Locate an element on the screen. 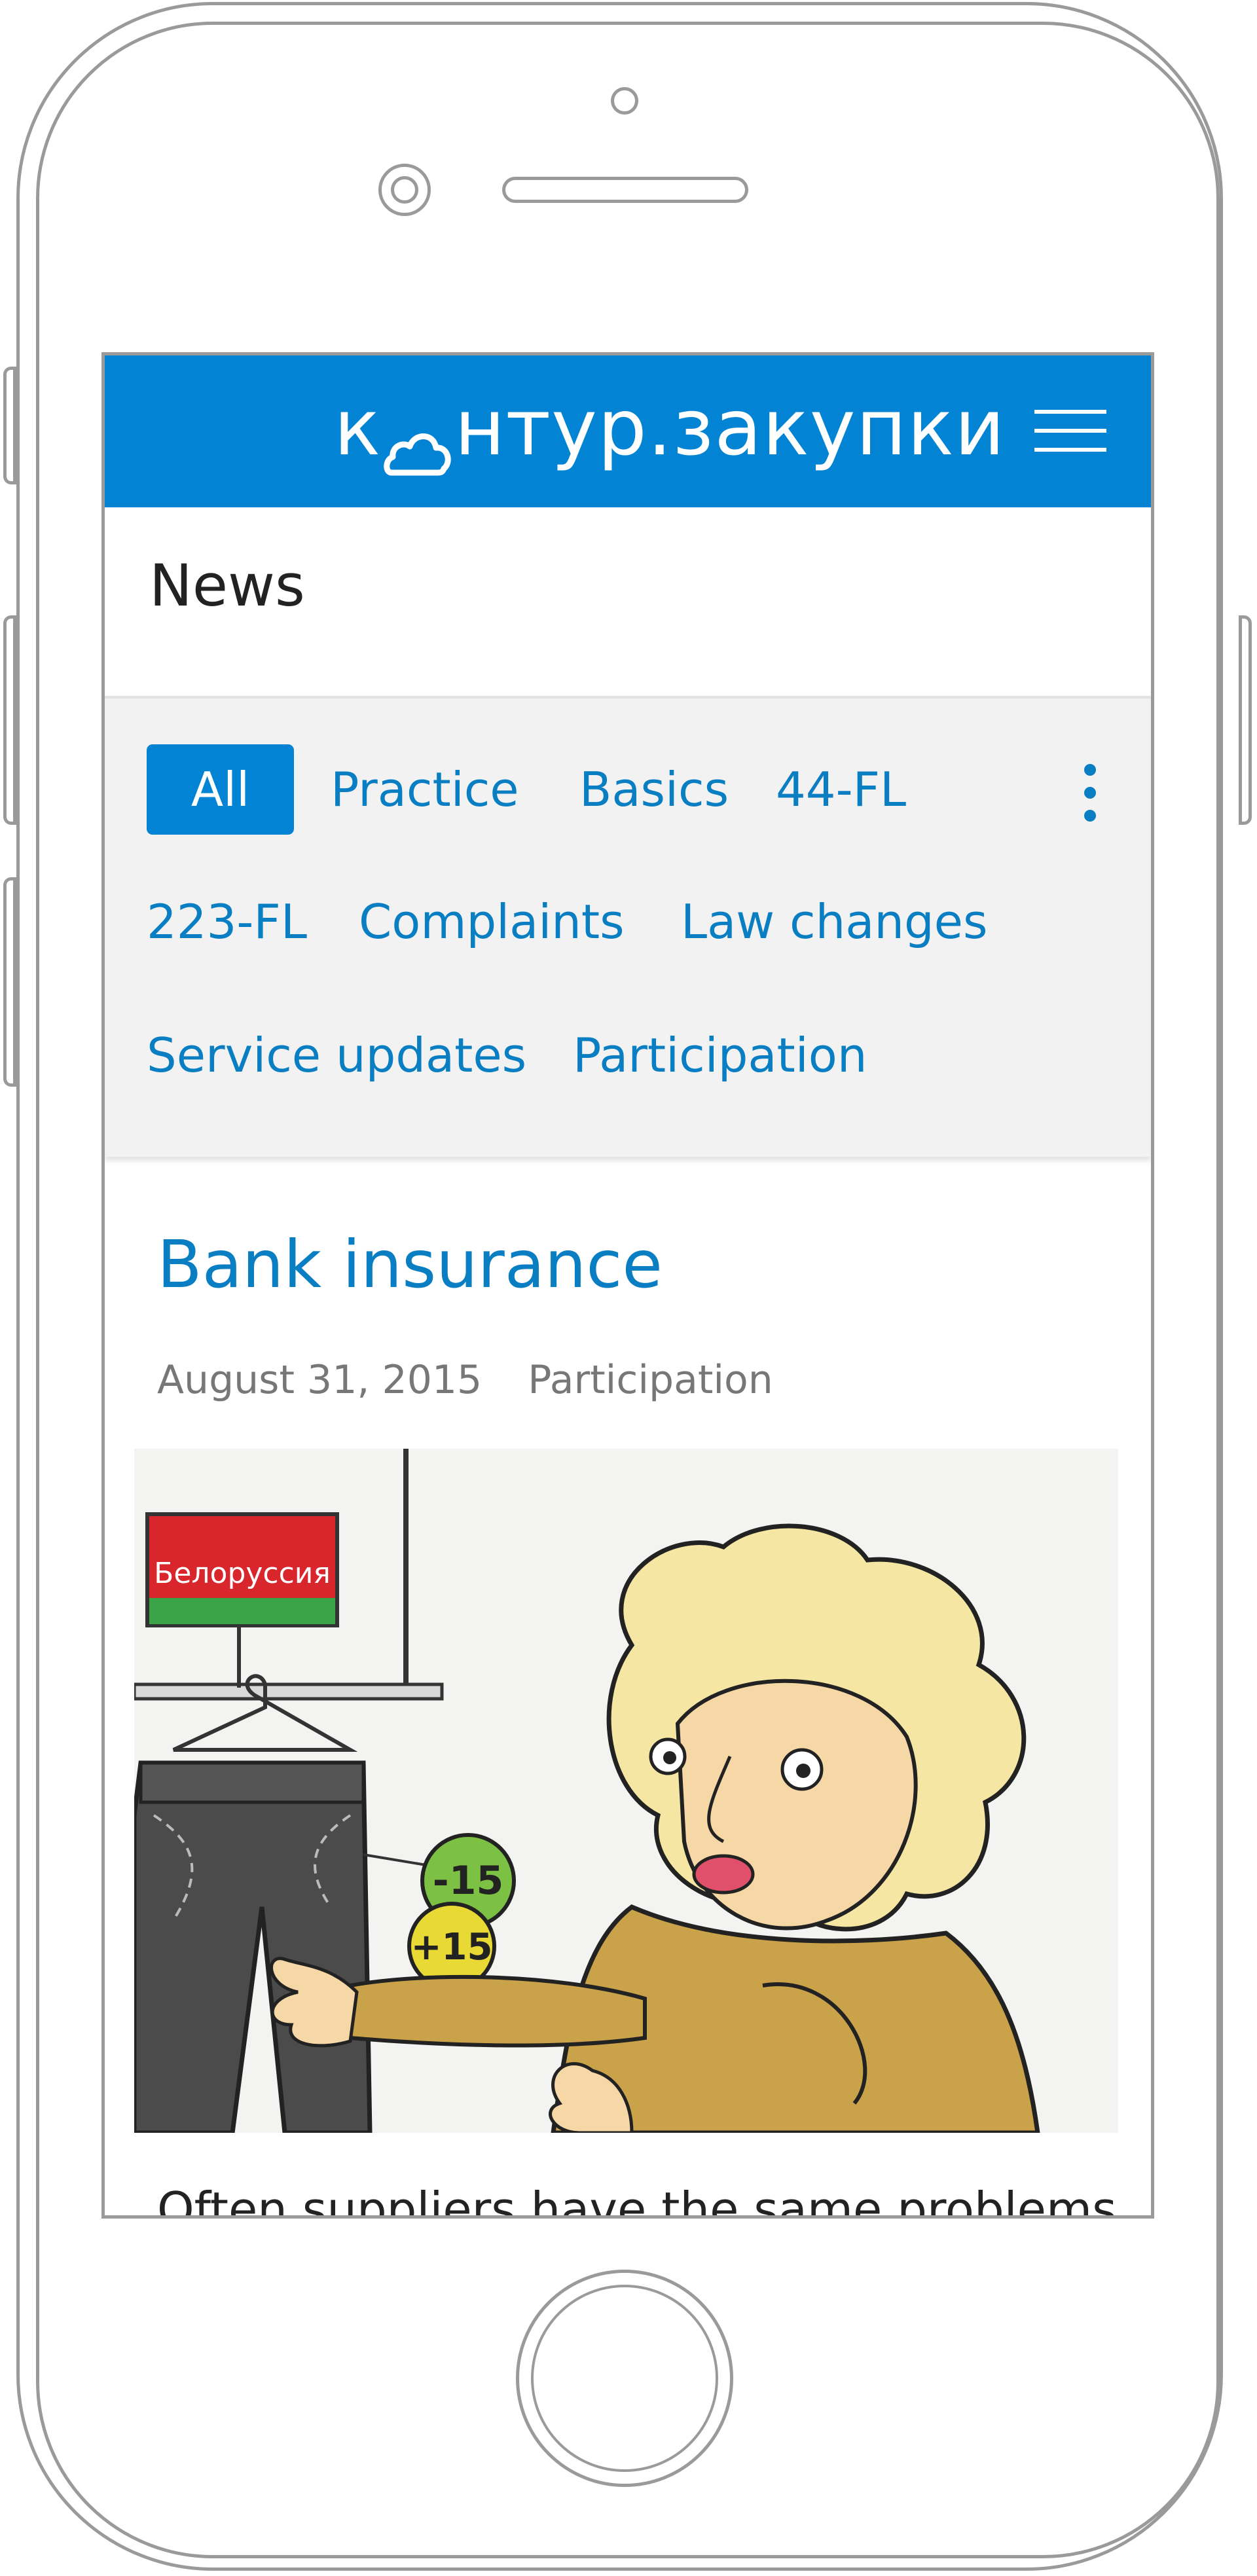 The width and height of the screenshot is (1257, 2576). front-camera is located at coordinates (624, 101).